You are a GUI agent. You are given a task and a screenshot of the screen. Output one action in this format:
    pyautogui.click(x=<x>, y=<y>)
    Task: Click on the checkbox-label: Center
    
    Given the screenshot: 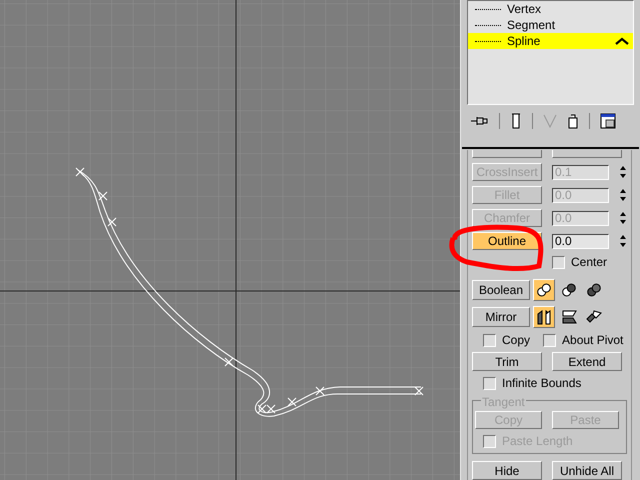 What is the action you would take?
    pyautogui.click(x=589, y=262)
    